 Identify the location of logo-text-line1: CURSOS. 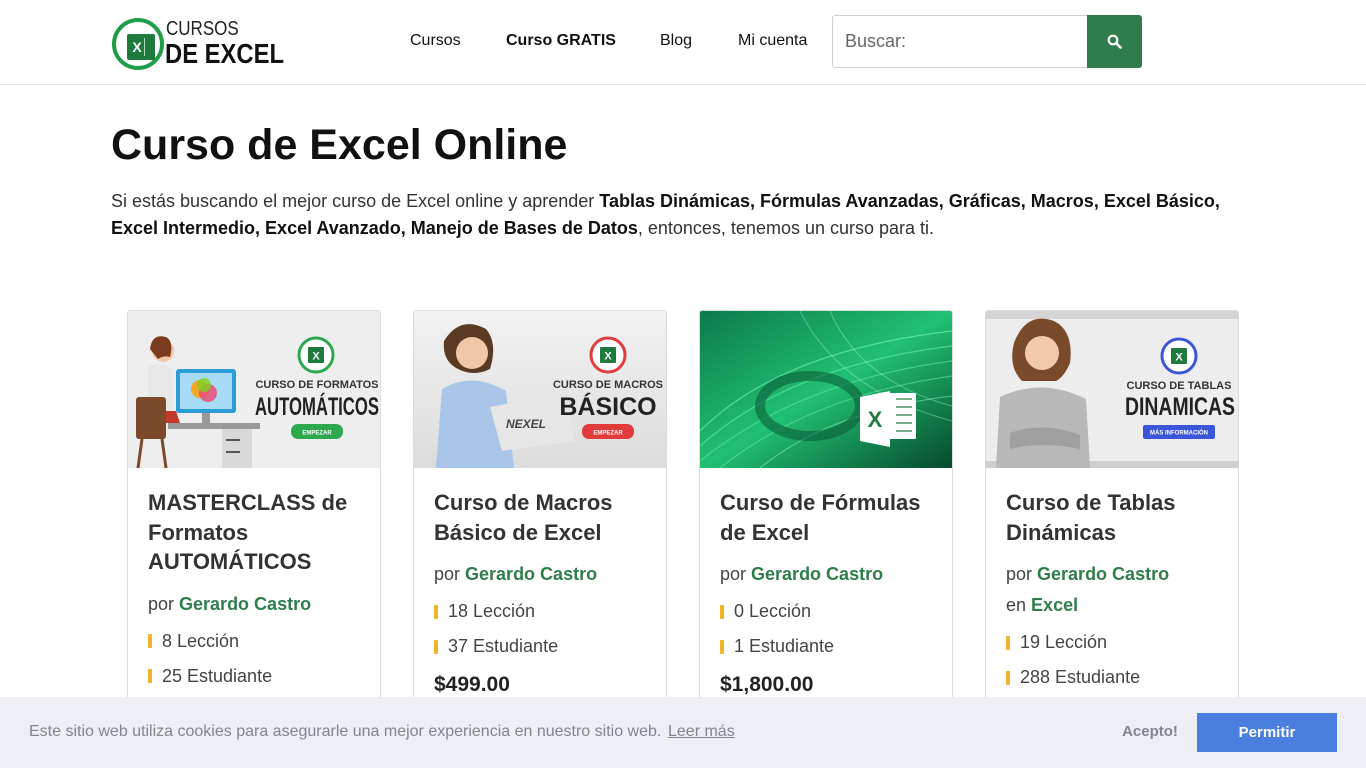
(202, 29).